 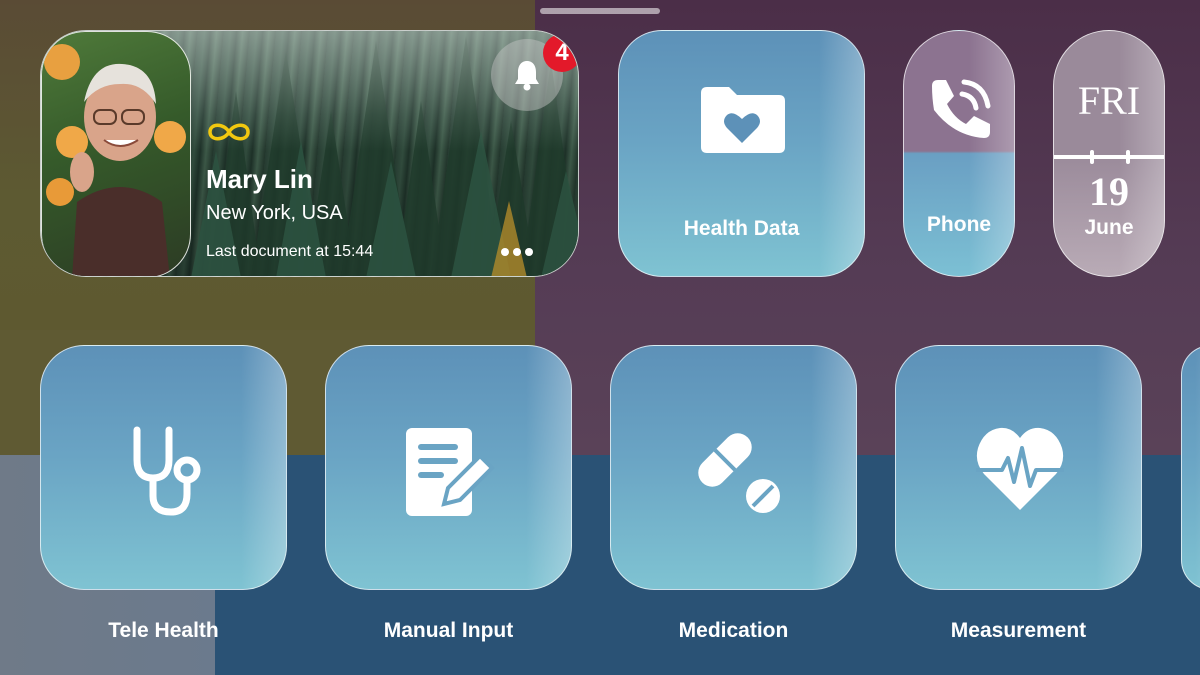 What do you see at coordinates (527, 76) in the screenshot?
I see `bell-icon` at bounding box center [527, 76].